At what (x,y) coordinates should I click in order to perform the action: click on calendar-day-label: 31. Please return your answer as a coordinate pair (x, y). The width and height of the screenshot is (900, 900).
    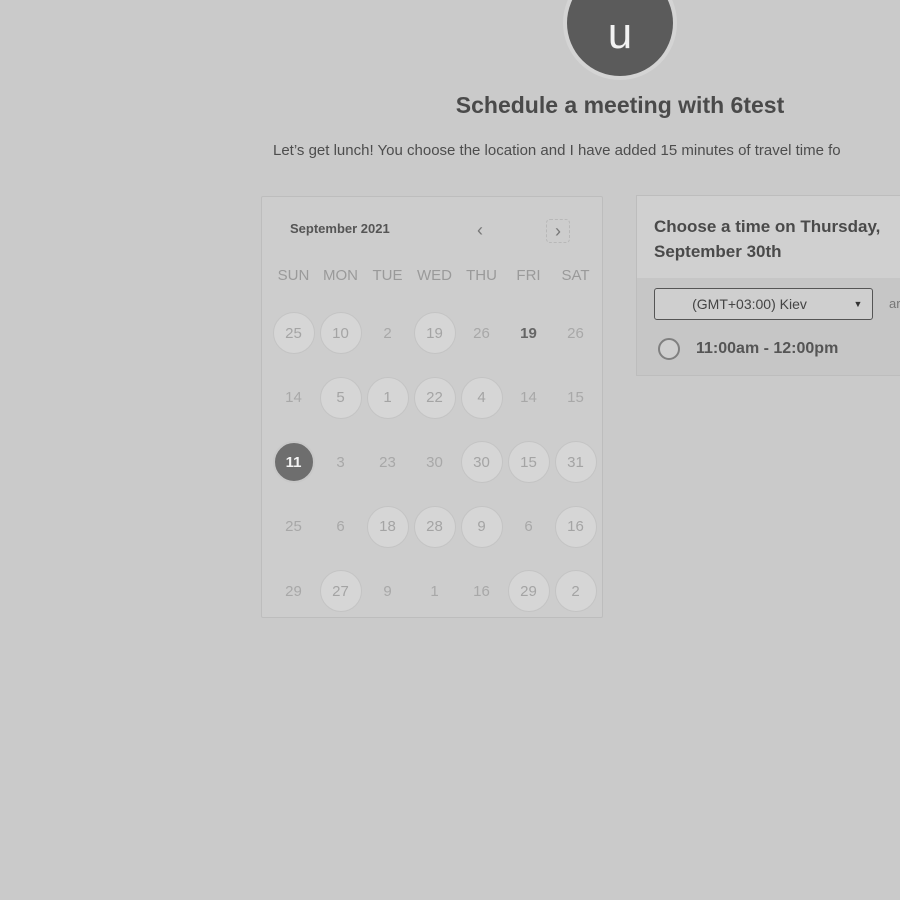
    Looking at the image, I should click on (575, 462).